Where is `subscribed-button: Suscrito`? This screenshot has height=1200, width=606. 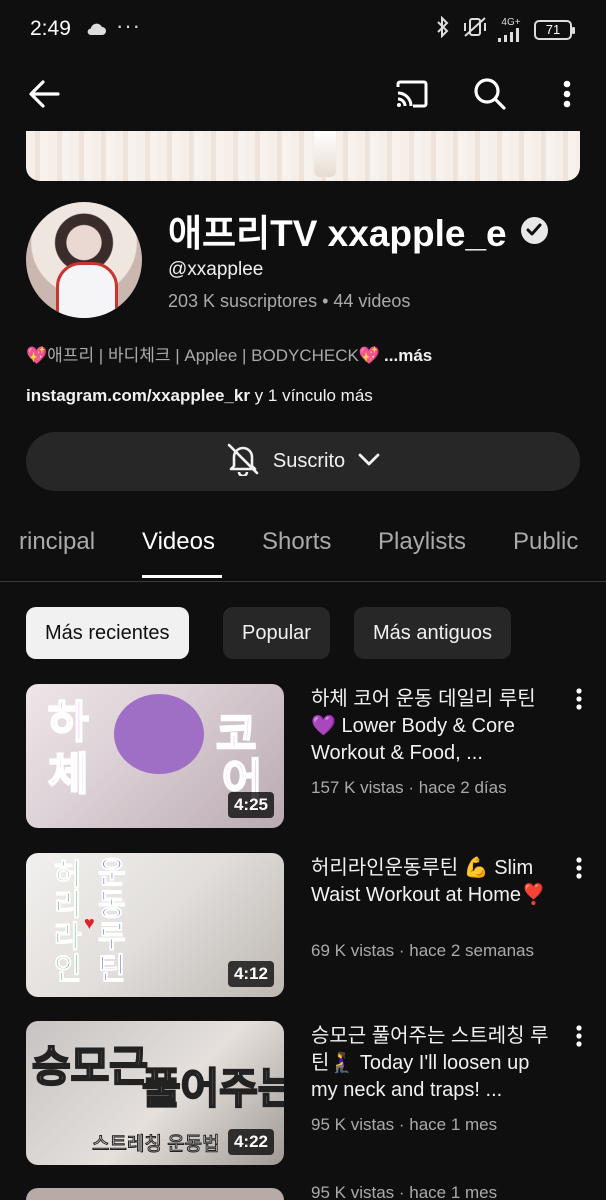 subscribed-button: Suscrito is located at coordinates (303, 461).